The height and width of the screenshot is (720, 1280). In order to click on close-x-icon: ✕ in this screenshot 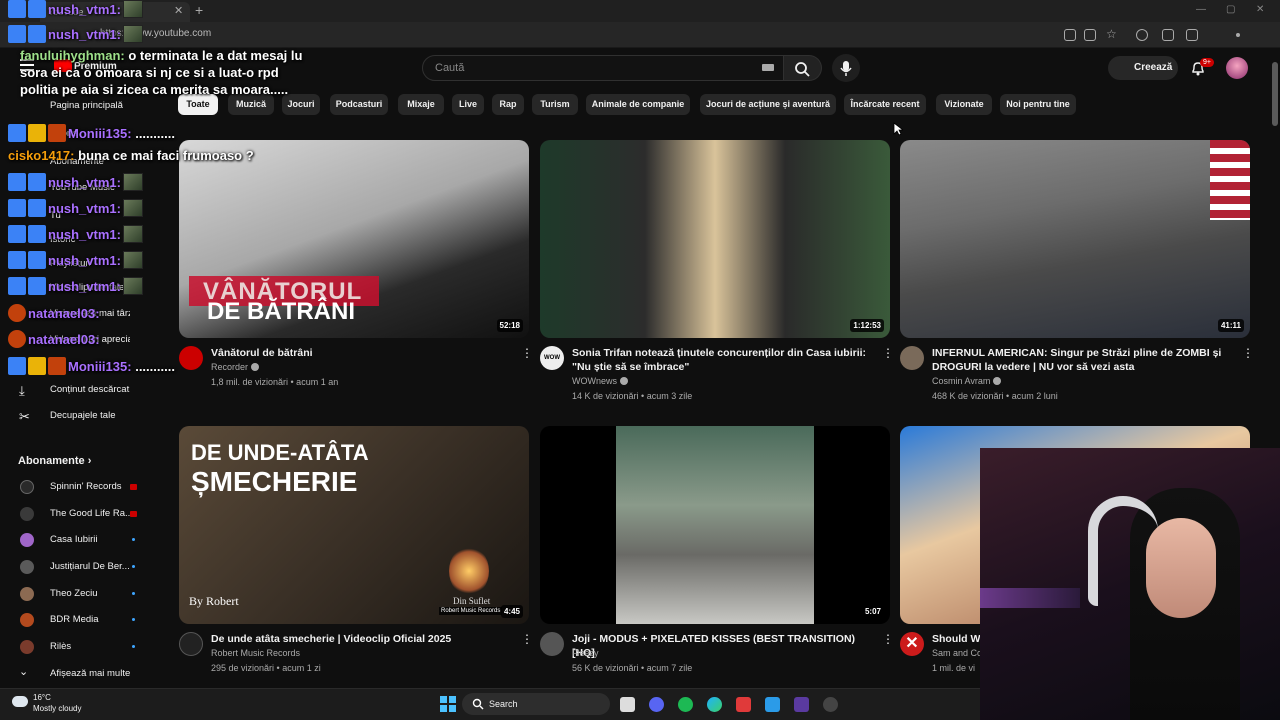, I will do `click(912, 644)`.